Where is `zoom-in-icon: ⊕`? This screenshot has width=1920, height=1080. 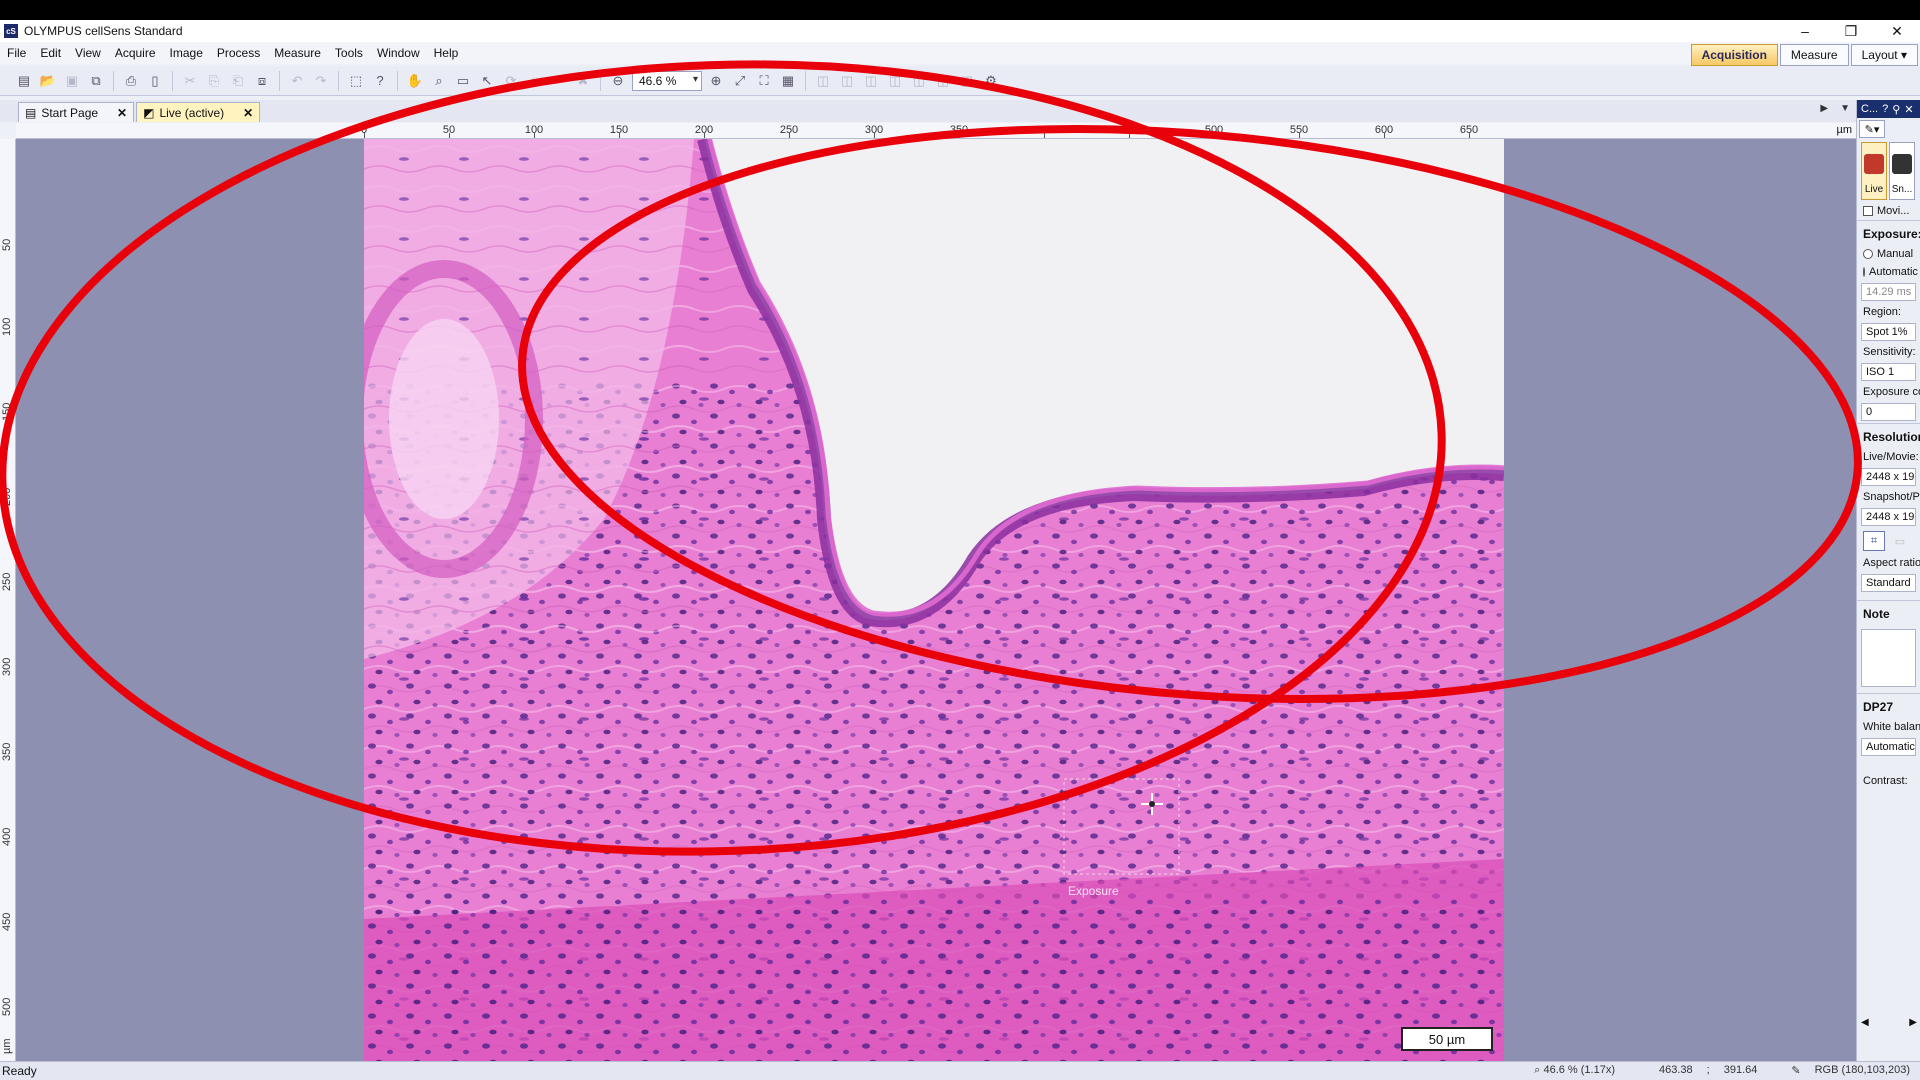
zoom-in-icon: ⊕ is located at coordinates (716, 81).